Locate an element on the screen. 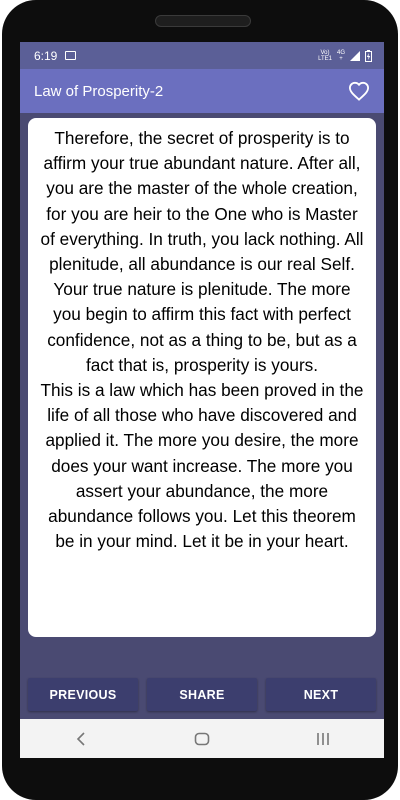  lte-label: LTE1 is located at coordinates (325, 58).